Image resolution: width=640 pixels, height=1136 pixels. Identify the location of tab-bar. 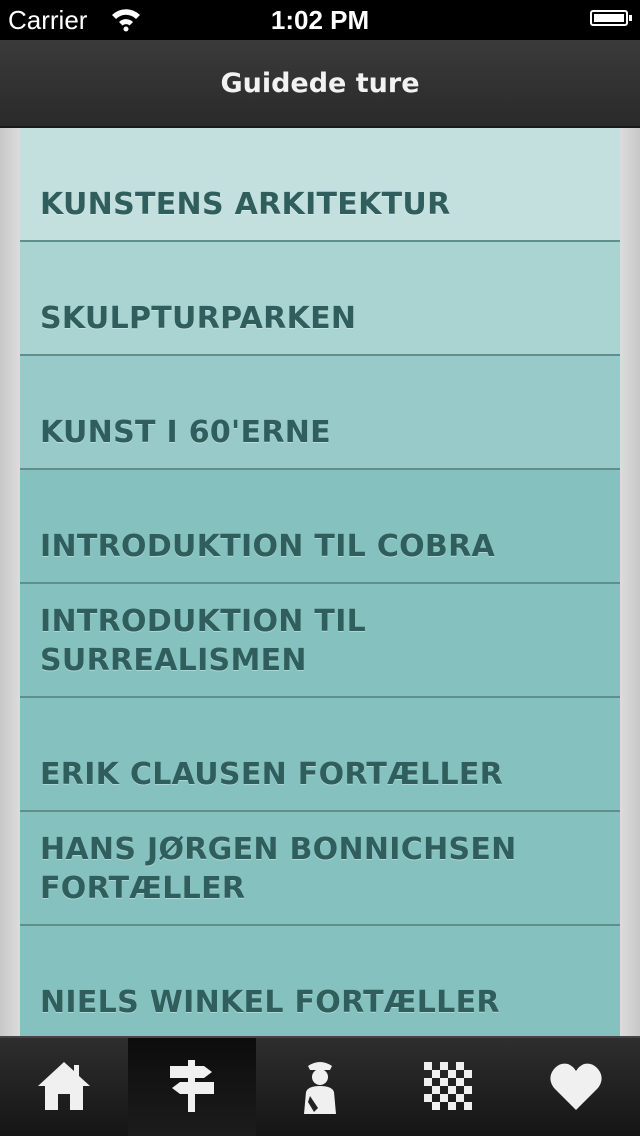
(320, 1086).